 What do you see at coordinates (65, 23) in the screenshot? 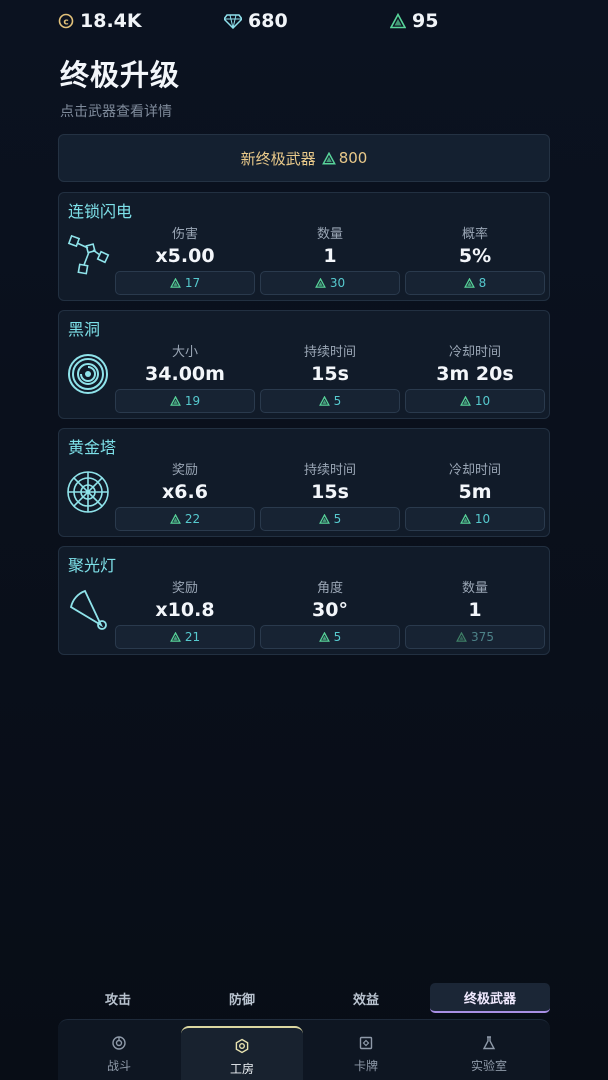
I see `svg-text: c` at bounding box center [65, 23].